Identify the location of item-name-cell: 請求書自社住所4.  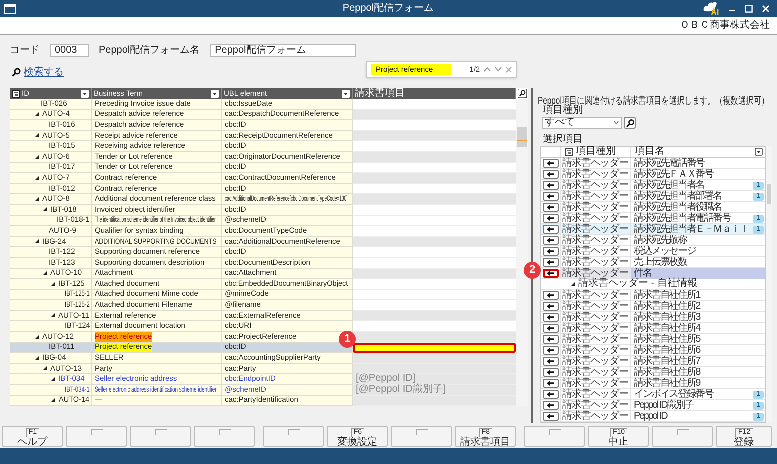
(698, 328).